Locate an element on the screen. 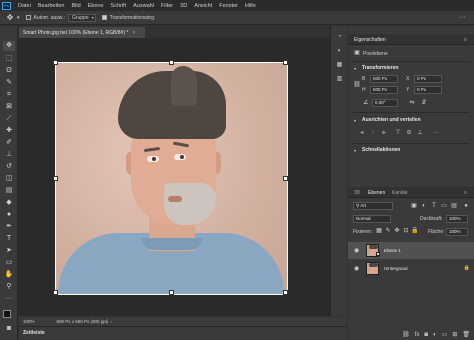 The height and width of the screenshot is (340, 474). new-layer-icon: ⊞ is located at coordinates (454, 334).